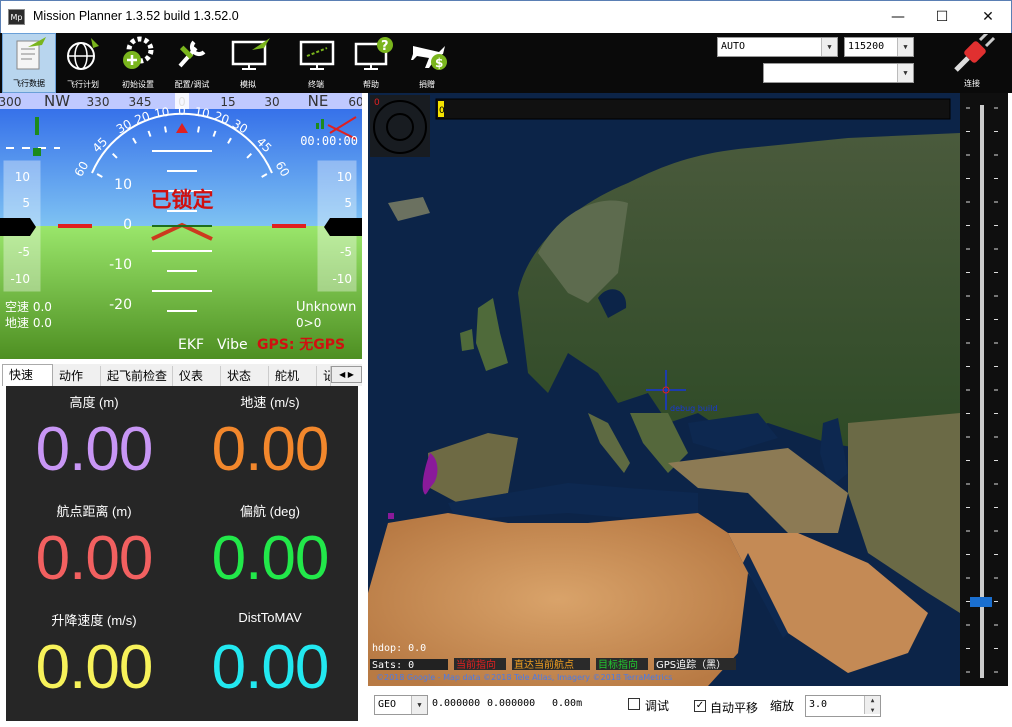 The image size is (1012, 727). What do you see at coordinates (20, 279) in the screenshot?
I see `speed-scale-label: -10` at bounding box center [20, 279].